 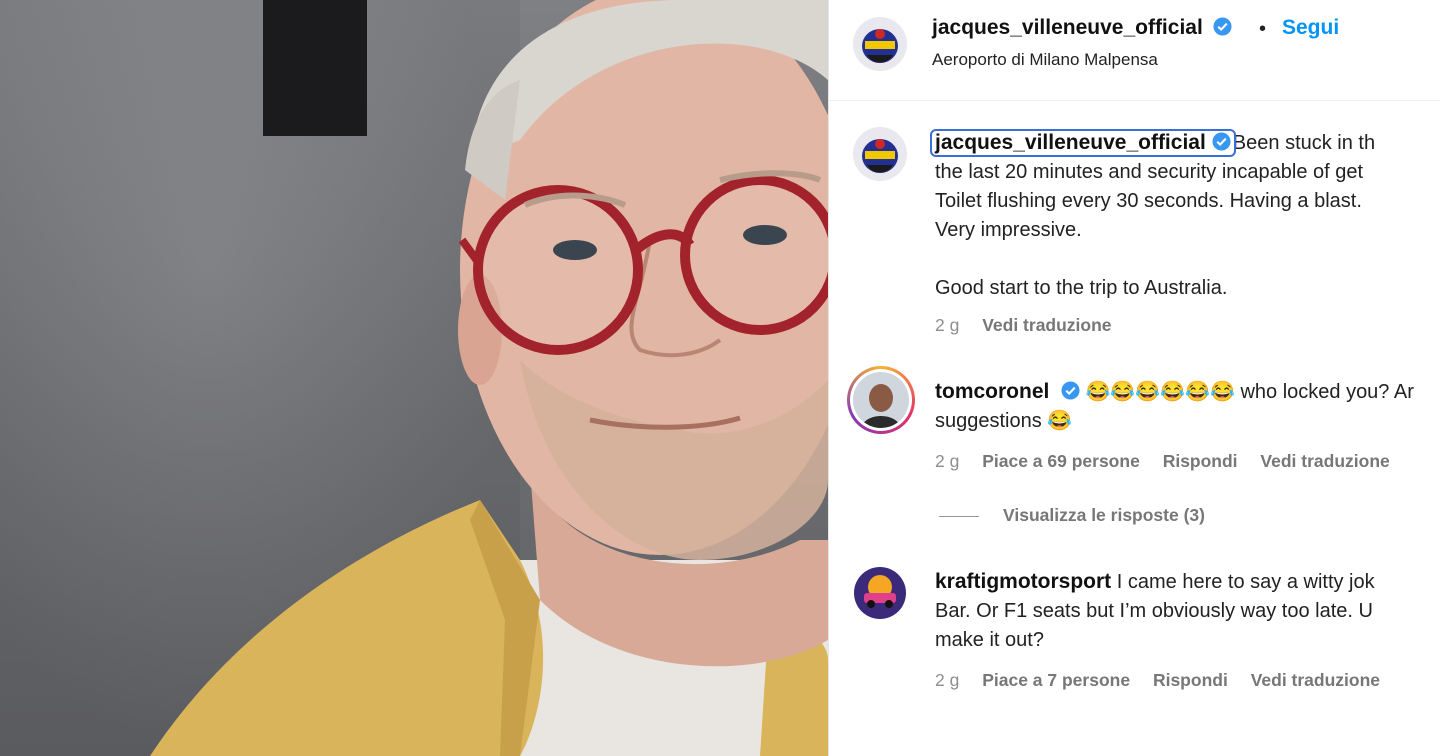 I want to click on caption-translate-link: Vedi traduzione, so click(x=1046, y=325).